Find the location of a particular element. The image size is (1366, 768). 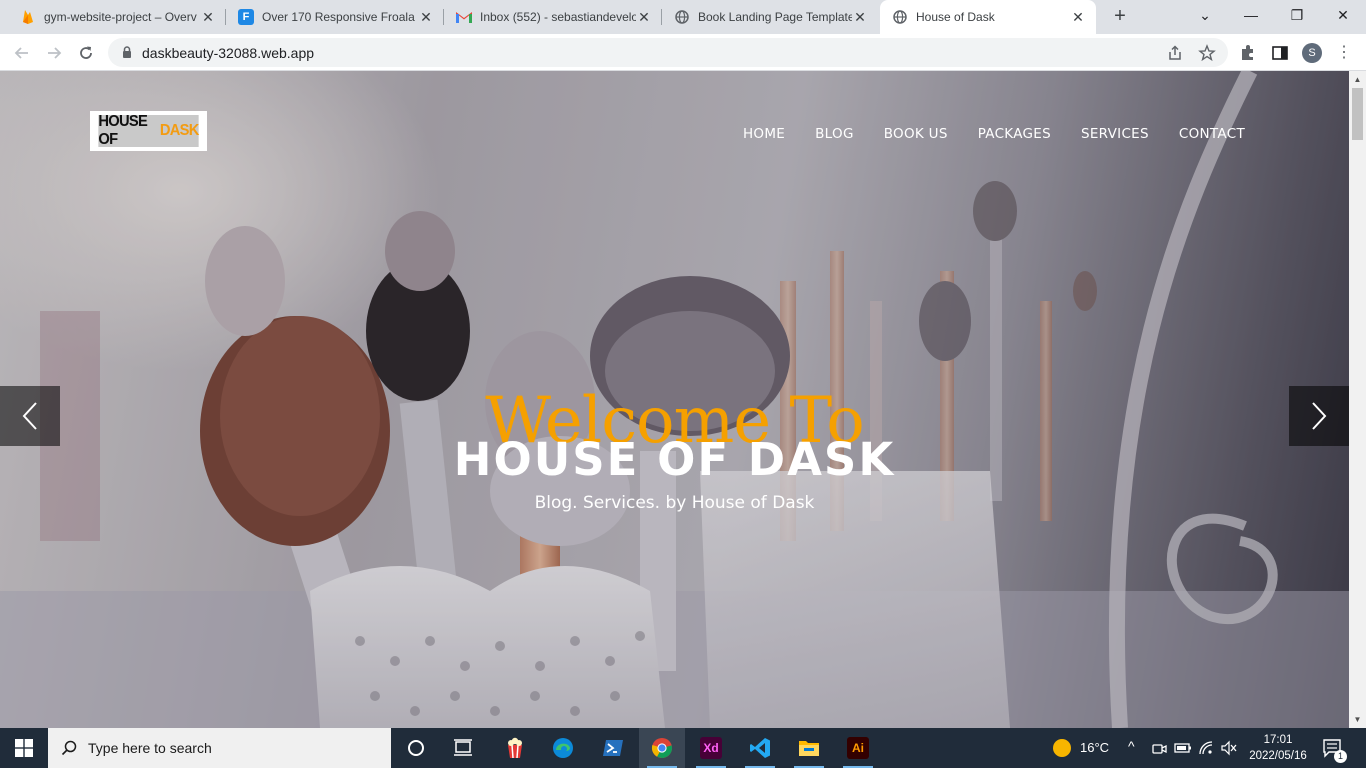

vscode-icon is located at coordinates (760, 748).